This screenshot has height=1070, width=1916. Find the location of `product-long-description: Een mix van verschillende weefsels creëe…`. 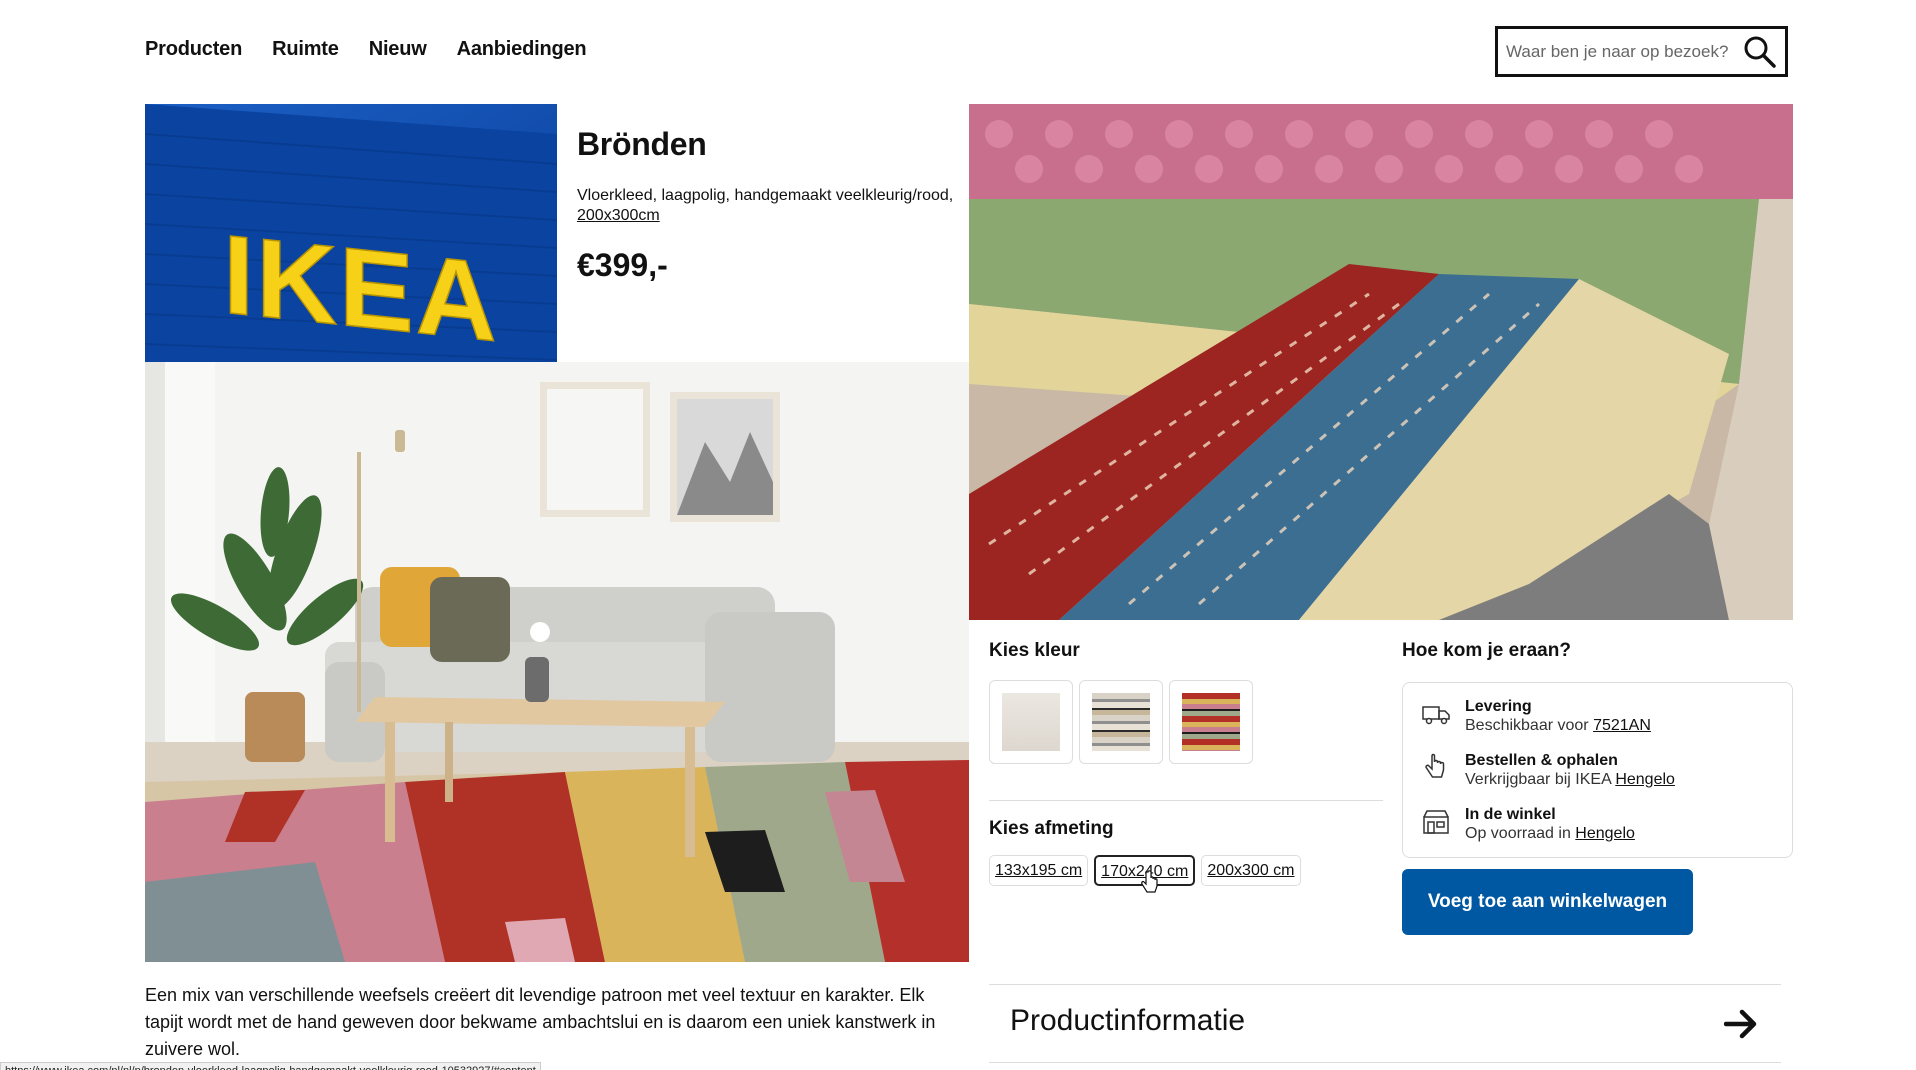

product-long-description: Een mix van verschillende weefsels creëe… is located at coordinates (540, 1022).